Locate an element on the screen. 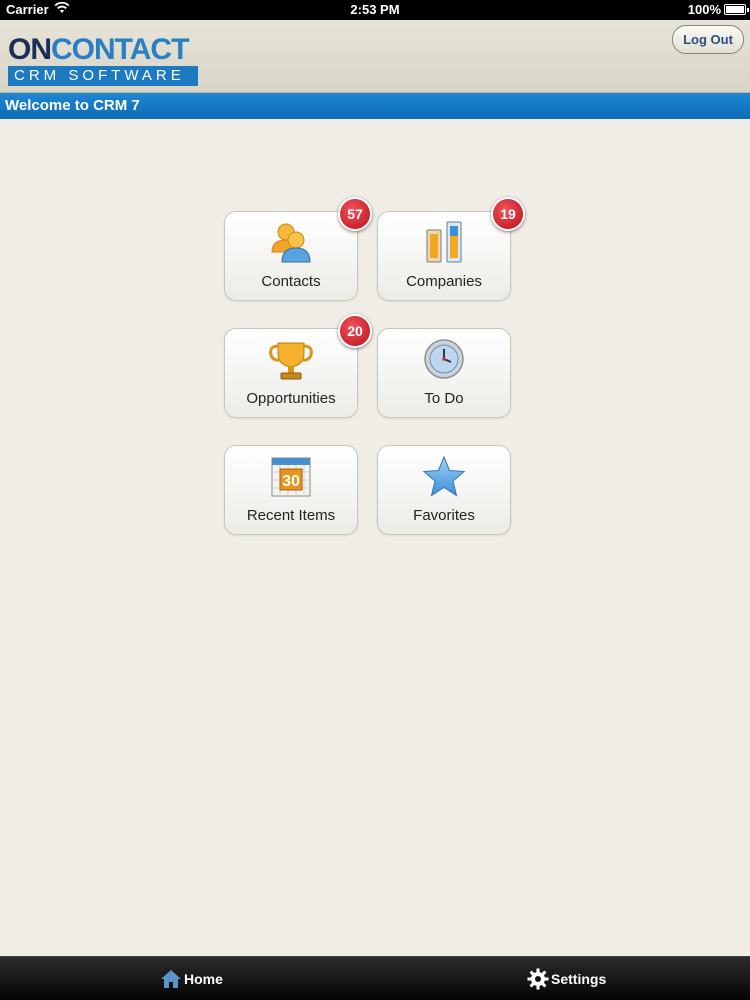  opportunities-tile: Opportunities is located at coordinates (291, 373).